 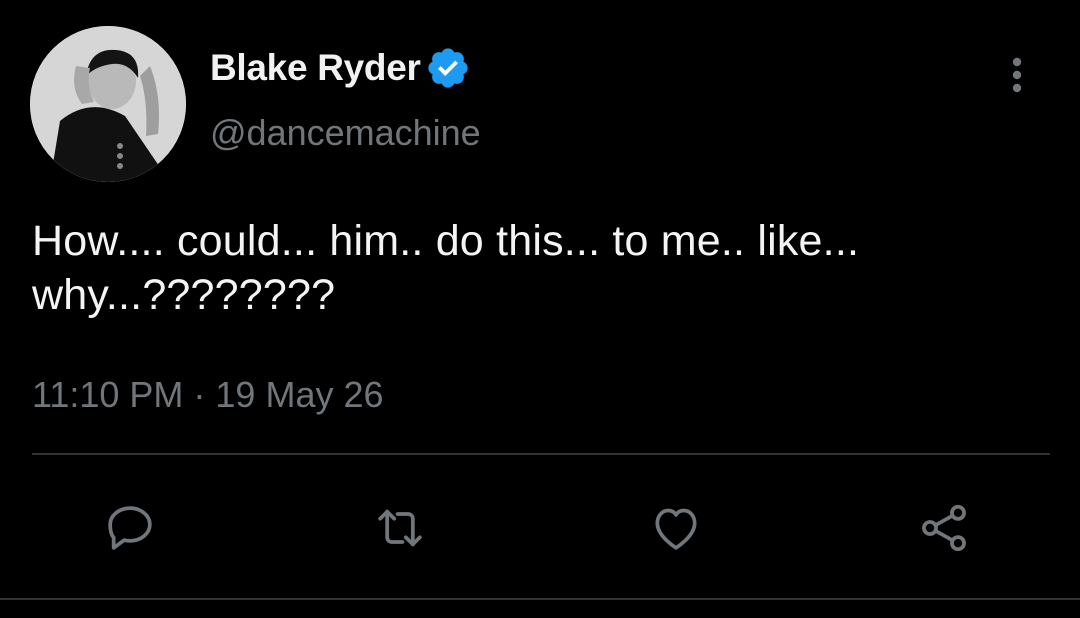 What do you see at coordinates (345, 133) in the screenshot?
I see `author-handle: @dancemachine` at bounding box center [345, 133].